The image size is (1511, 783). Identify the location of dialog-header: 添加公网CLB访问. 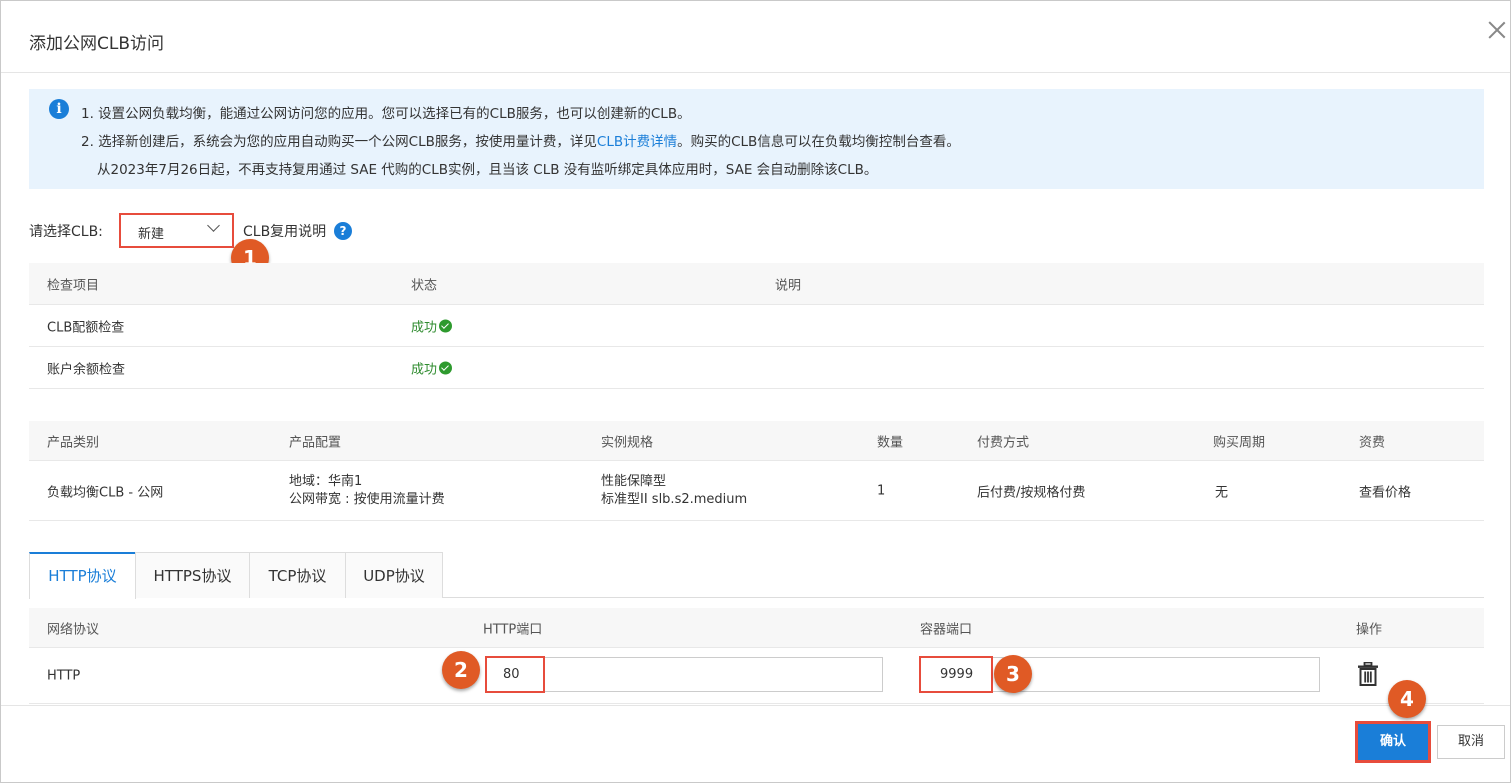
(755, 37).